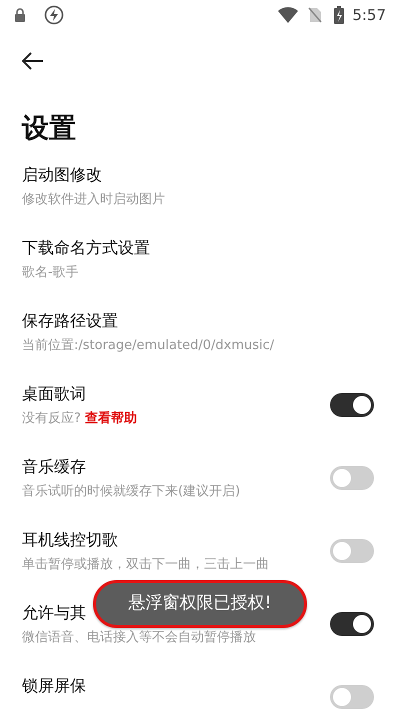 Image resolution: width=400 pixels, height=711 pixels. I want to click on item-title: 耳机线控切歌, so click(70, 540).